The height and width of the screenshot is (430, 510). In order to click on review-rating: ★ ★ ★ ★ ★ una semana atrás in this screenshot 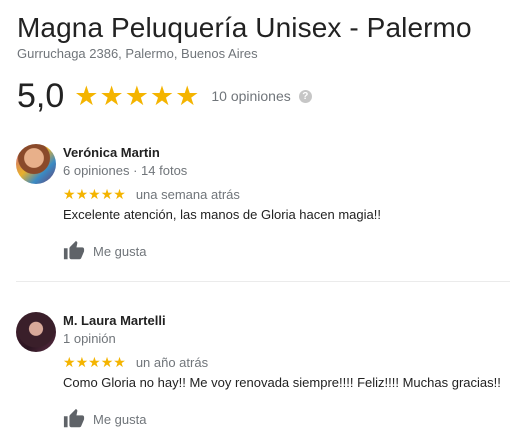, I will do `click(283, 194)`.